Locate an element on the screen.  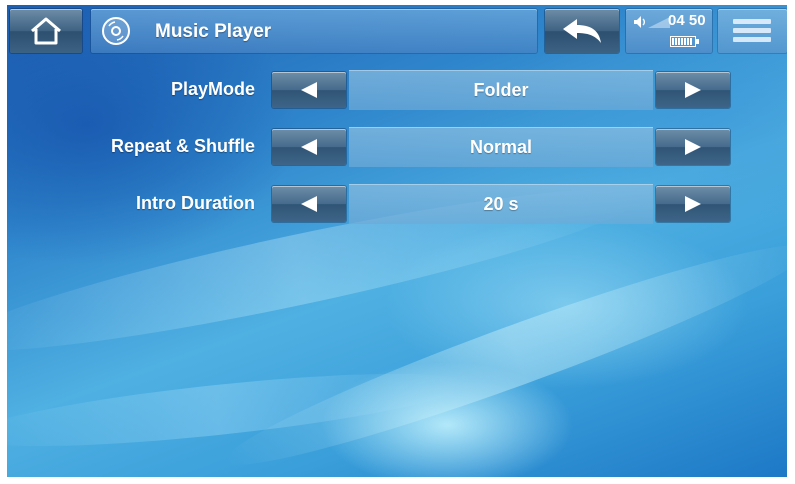
volume-icon is located at coordinates (652, 22).